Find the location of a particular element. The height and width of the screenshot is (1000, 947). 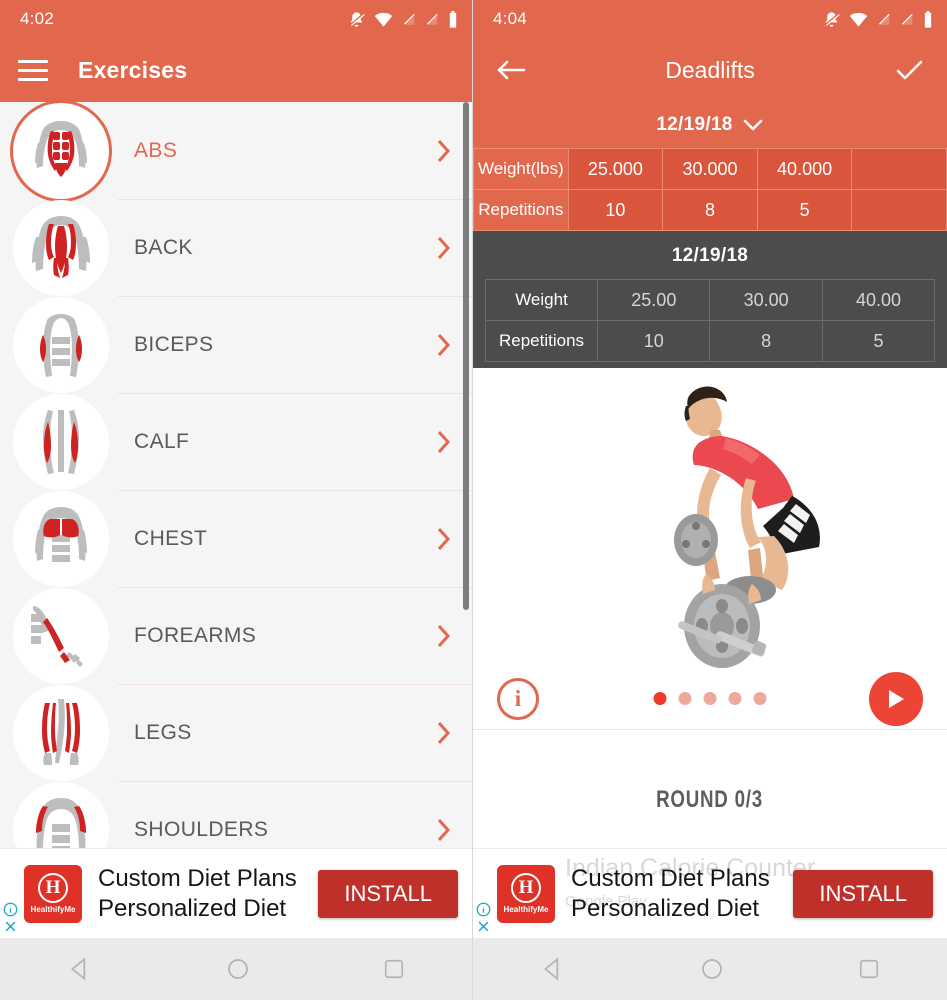

chevron-down-icon is located at coordinates (752, 125).